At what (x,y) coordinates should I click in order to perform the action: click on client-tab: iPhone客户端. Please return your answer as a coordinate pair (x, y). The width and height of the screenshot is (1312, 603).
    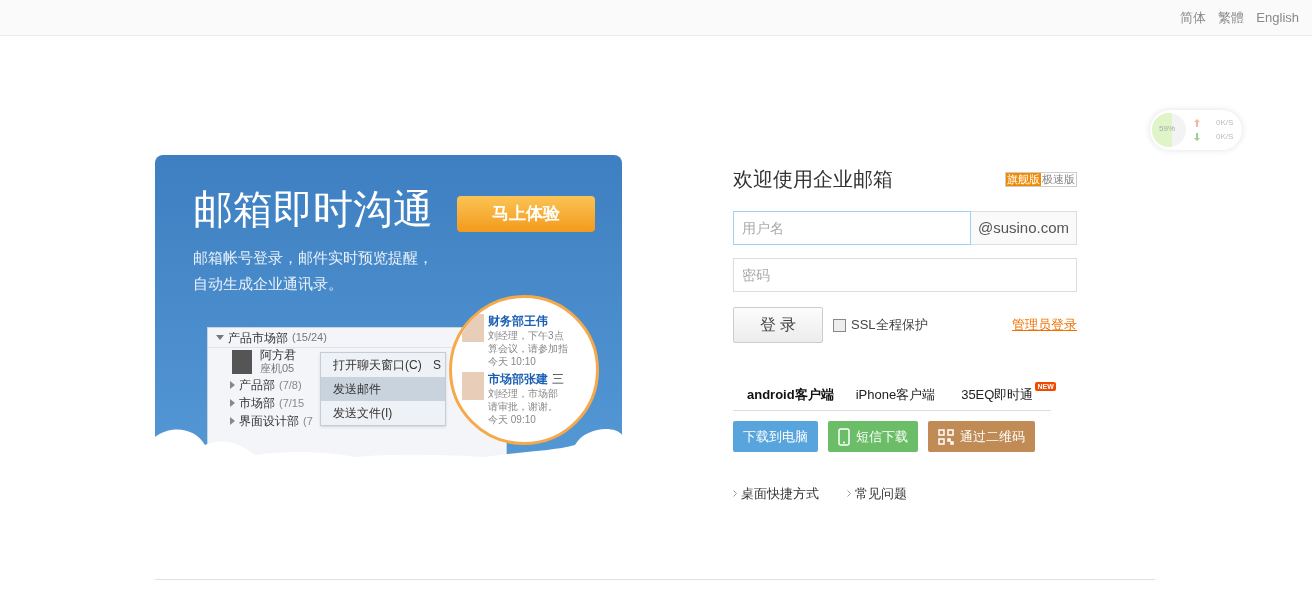
    Looking at the image, I should click on (895, 394).